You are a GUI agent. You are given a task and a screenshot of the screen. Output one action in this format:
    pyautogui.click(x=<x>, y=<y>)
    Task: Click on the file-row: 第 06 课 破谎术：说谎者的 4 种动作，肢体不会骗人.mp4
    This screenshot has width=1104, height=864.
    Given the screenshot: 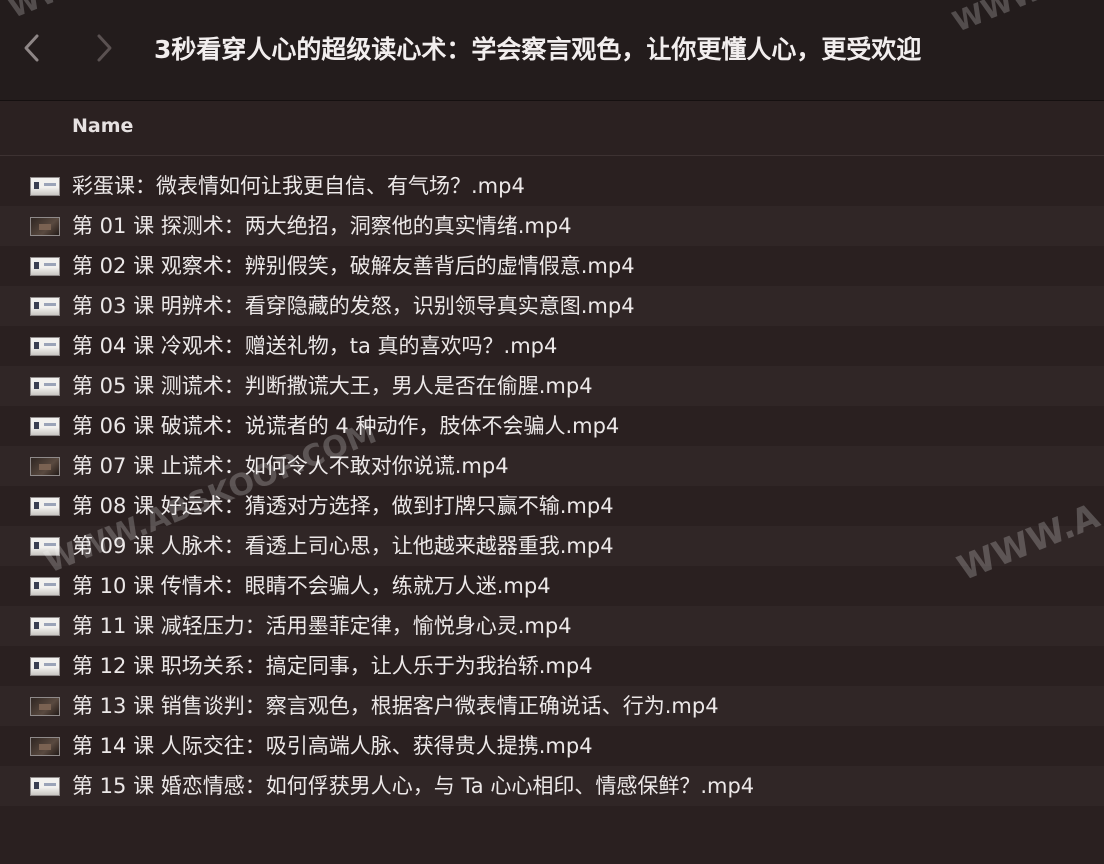 What is the action you would take?
    pyautogui.click(x=552, y=426)
    